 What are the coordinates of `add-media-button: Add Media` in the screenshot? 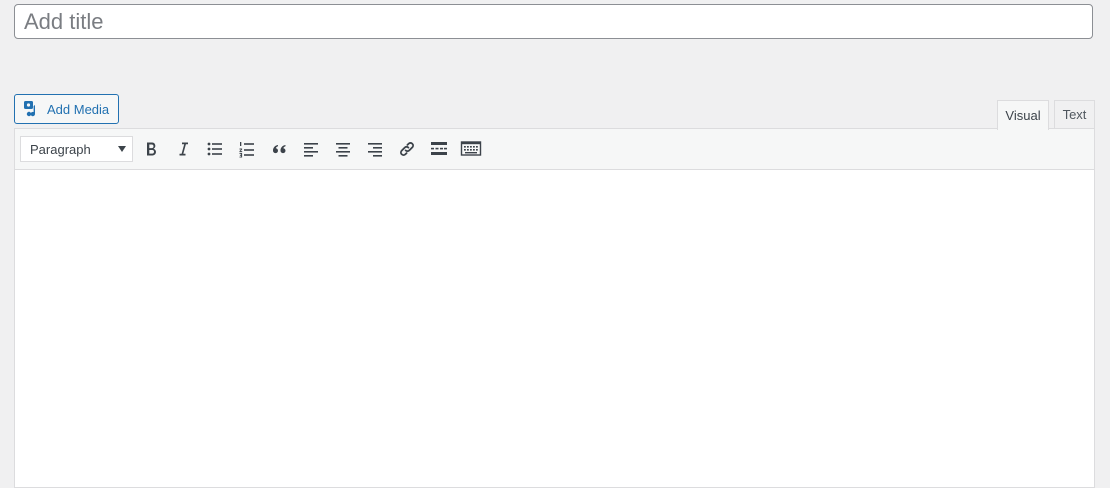 It's located at (66, 109).